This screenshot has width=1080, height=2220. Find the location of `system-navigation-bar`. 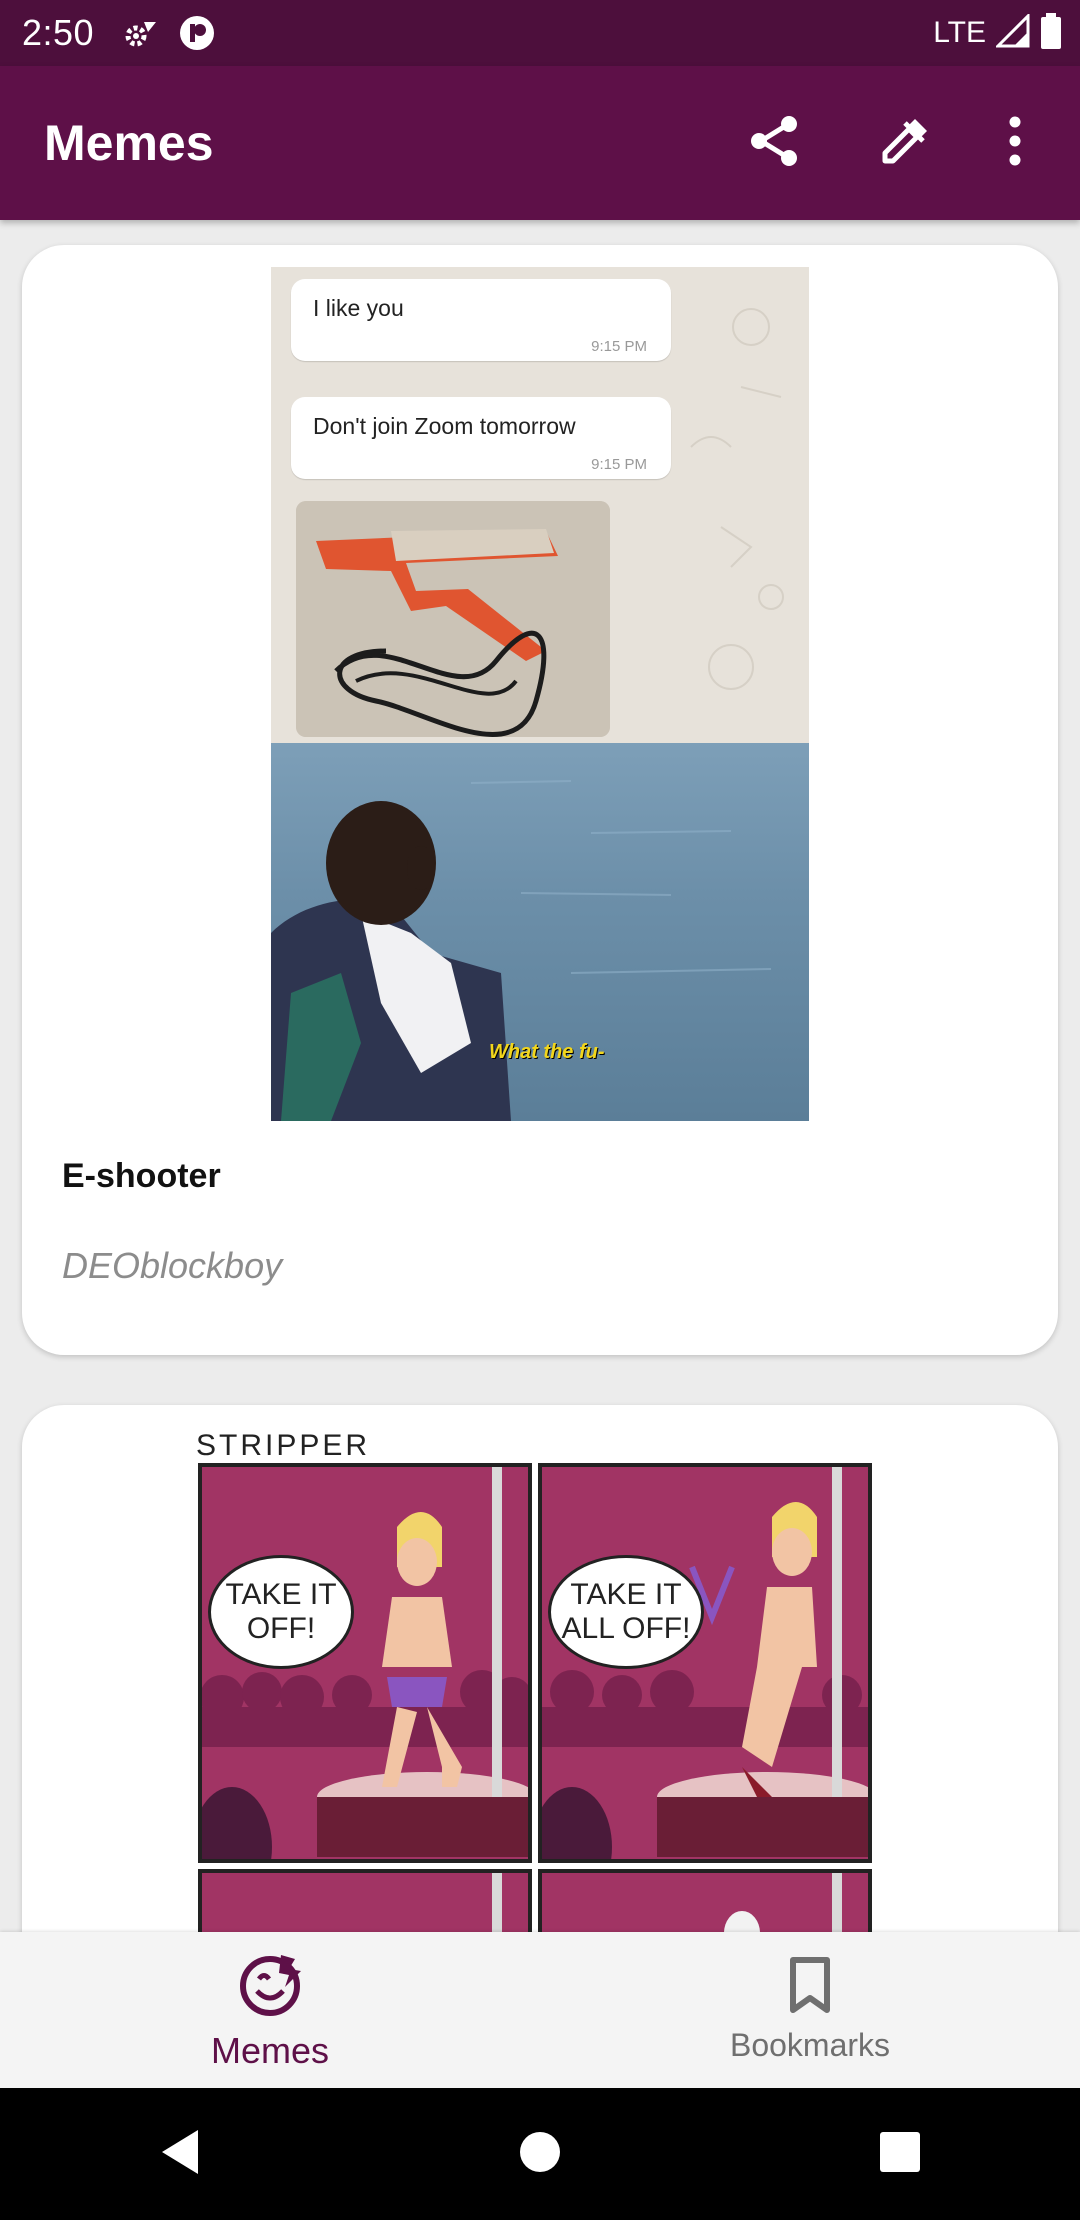

system-navigation-bar is located at coordinates (540, 2154).